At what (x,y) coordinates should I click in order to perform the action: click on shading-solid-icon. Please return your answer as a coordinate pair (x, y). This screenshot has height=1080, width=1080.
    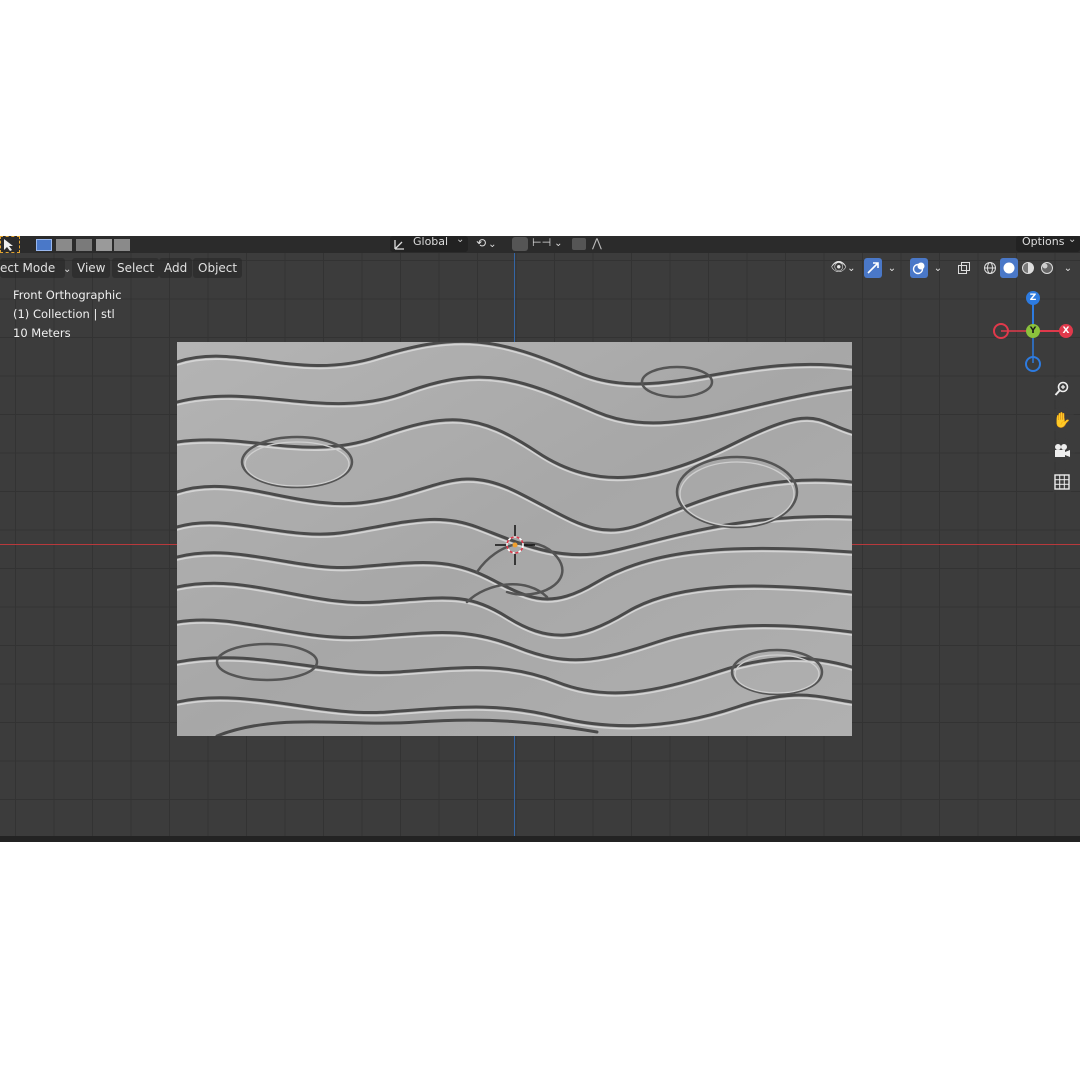
    Looking at the image, I should click on (1009, 268).